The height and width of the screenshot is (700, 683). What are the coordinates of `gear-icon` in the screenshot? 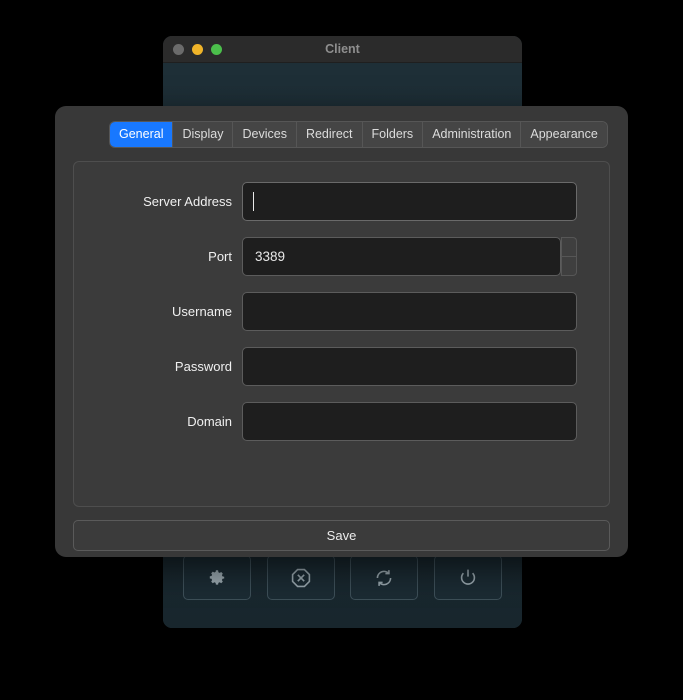 It's located at (217, 578).